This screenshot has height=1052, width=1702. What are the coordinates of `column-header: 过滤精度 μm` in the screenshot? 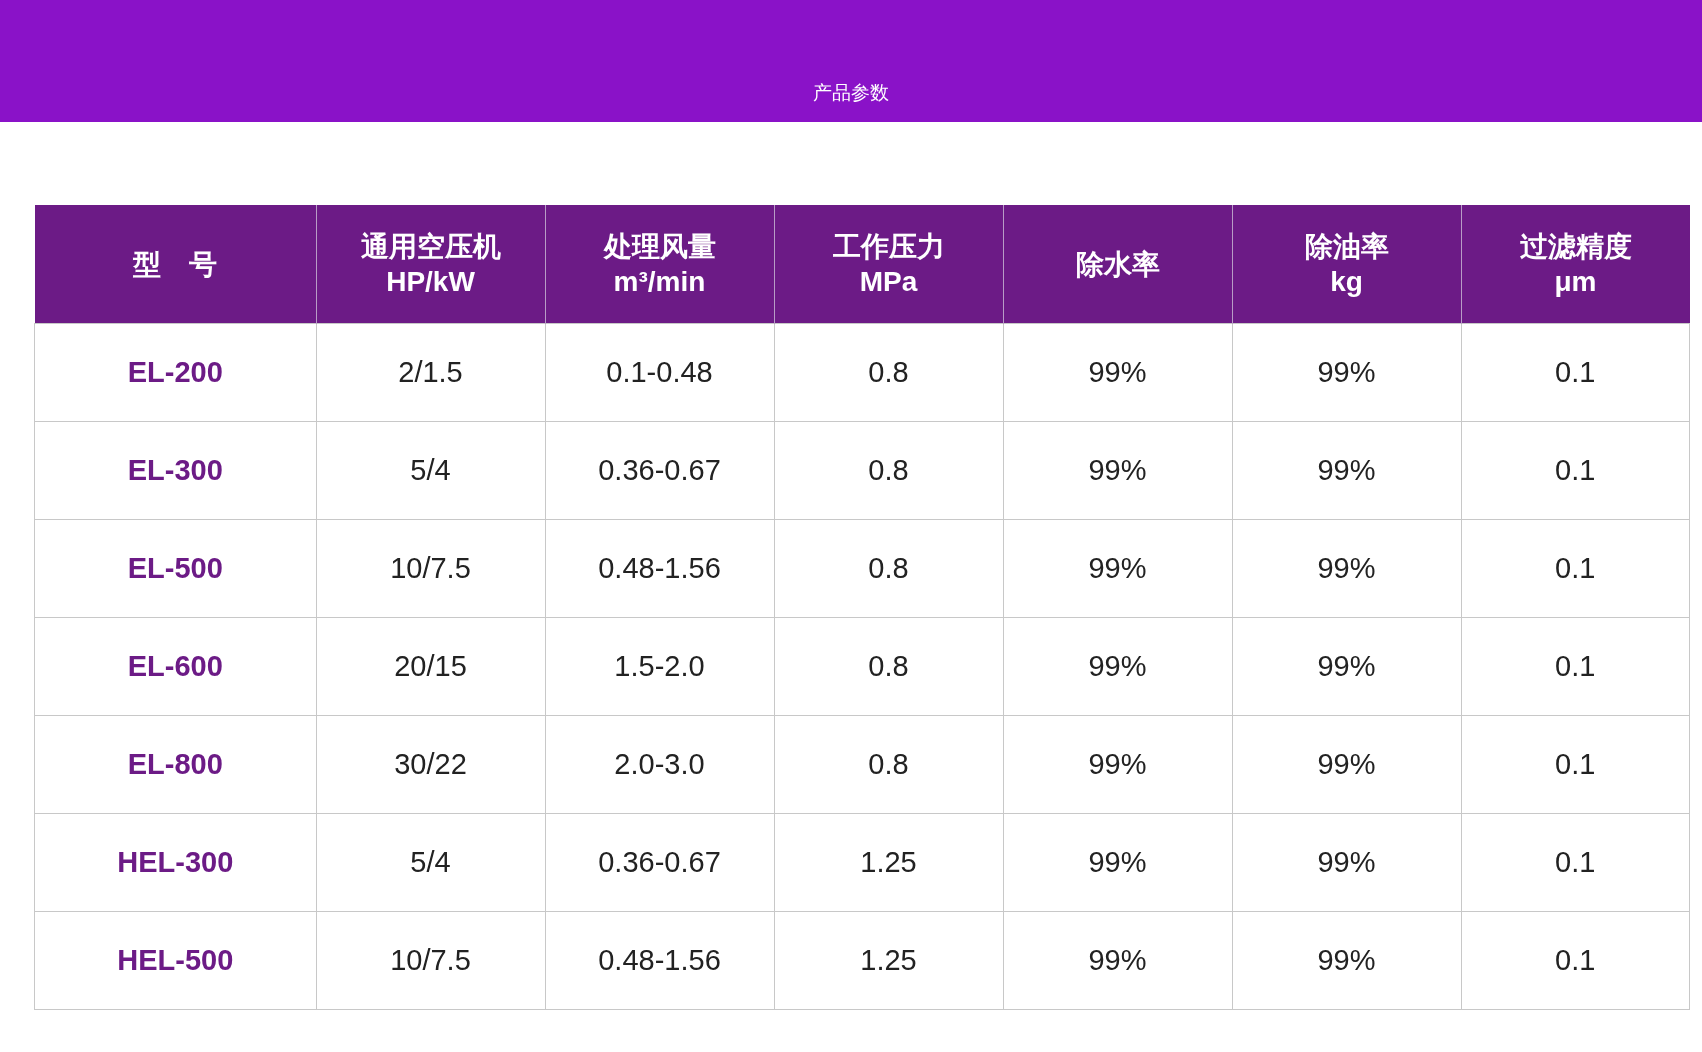 It's located at (1575, 264).